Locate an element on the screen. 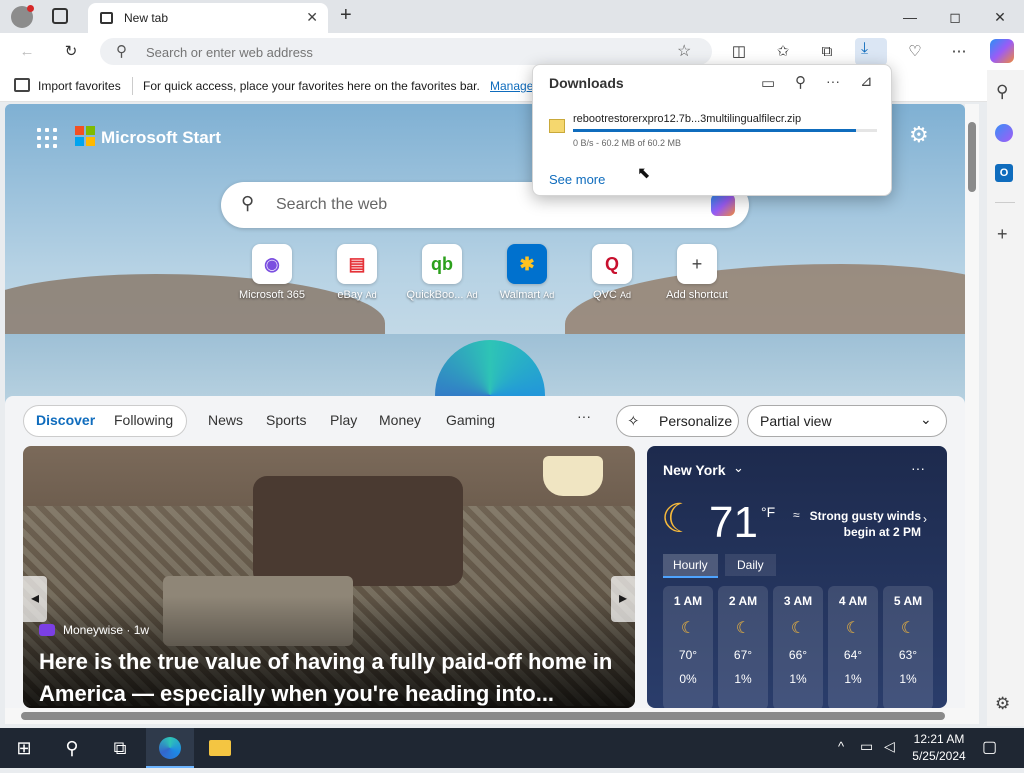 This screenshot has height=773, width=1024. volume-muted-icon: ◁ is located at coordinates (889, 746).